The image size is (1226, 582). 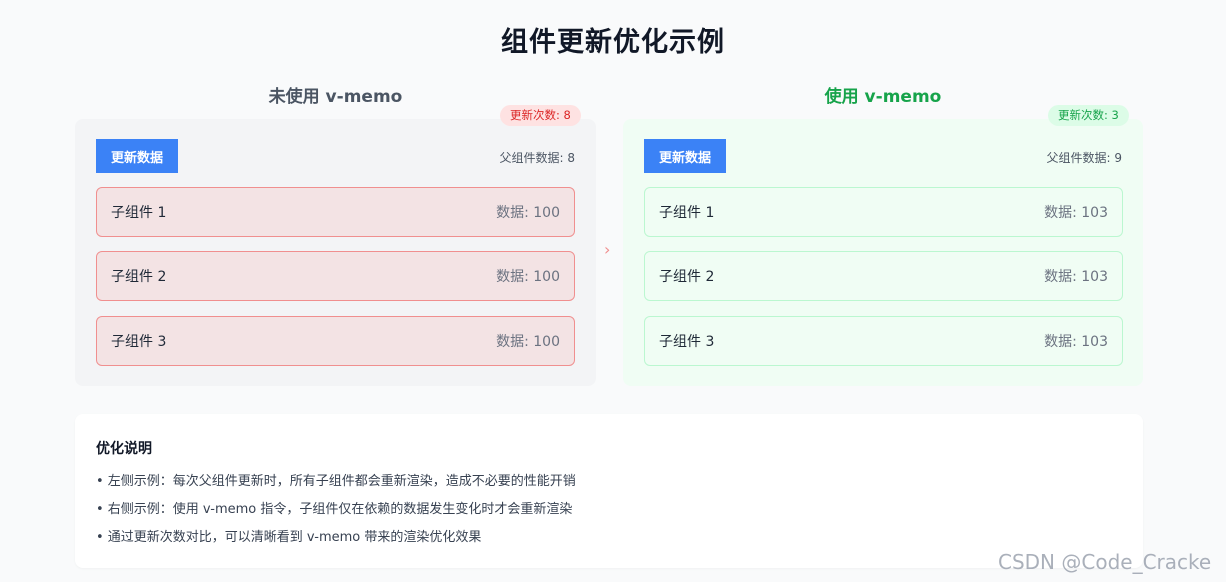 I want to click on right-parent-data: 父组件数据: 9, so click(x=1084, y=158).